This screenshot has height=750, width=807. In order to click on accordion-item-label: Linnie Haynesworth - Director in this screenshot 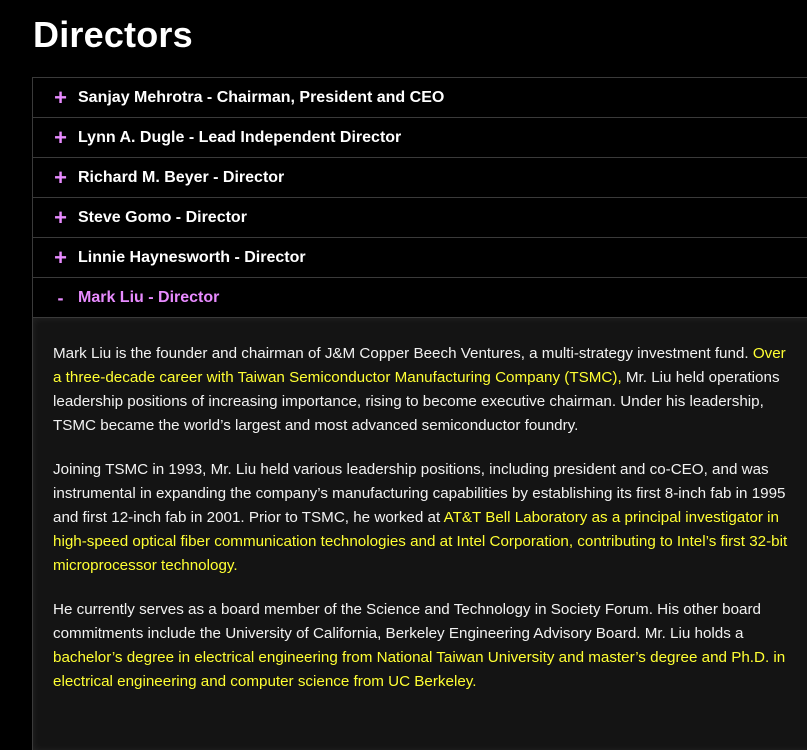, I will do `click(192, 258)`.